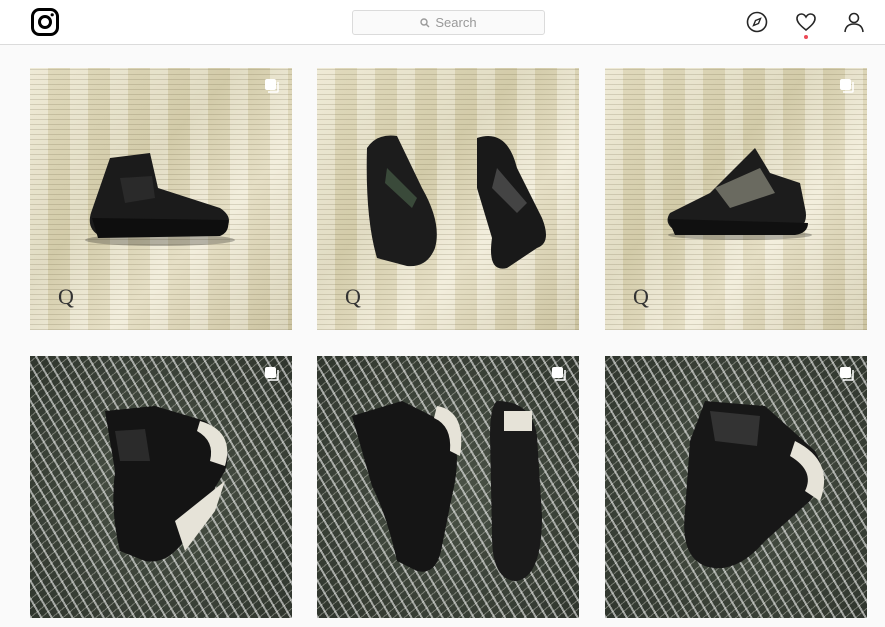 This screenshot has width=885, height=627. What do you see at coordinates (854, 22) in the screenshot?
I see `profile-icon` at bounding box center [854, 22].